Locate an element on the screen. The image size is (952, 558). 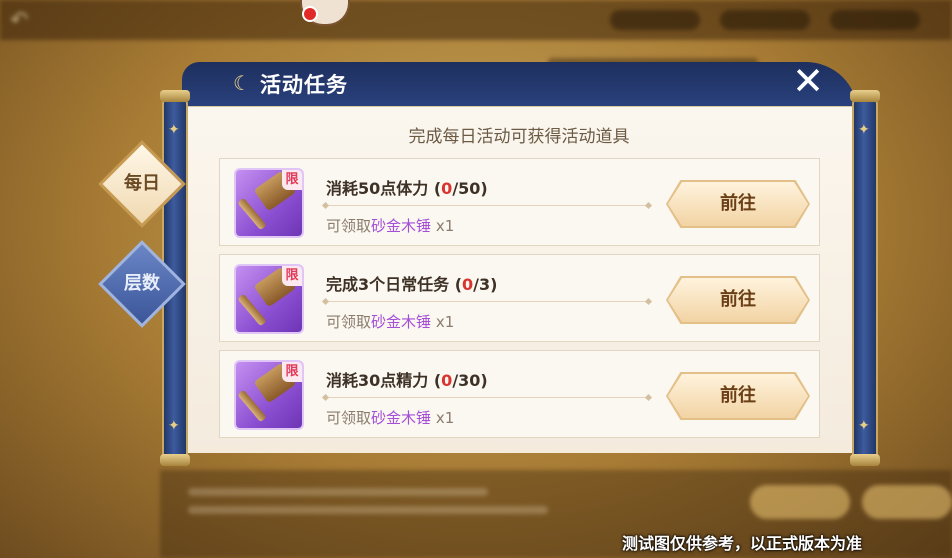
task-row: 限 消耗30点精力 (0/30) 可领取砂金木锤 x1 前往 is located at coordinates (519, 394).